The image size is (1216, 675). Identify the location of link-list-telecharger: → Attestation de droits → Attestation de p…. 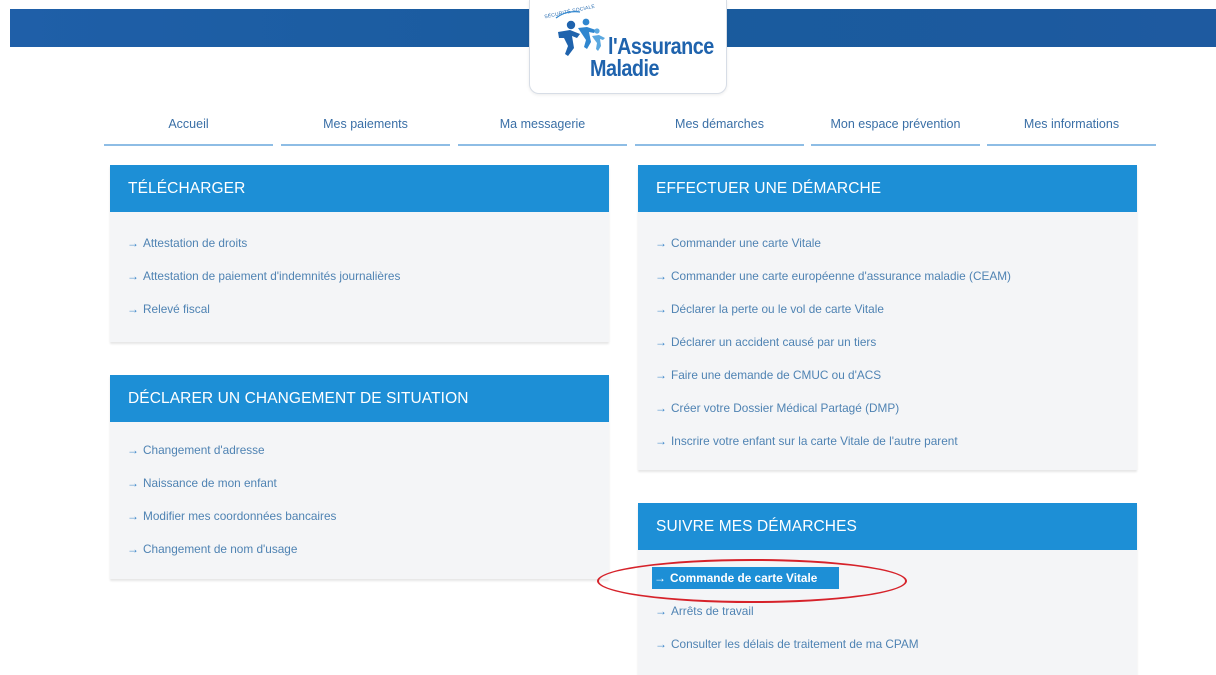
(263, 281).